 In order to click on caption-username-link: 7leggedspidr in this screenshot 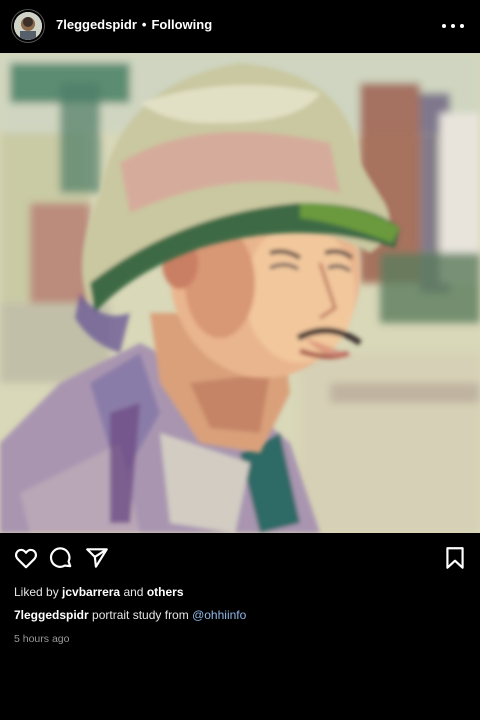, I will do `click(51, 615)`.